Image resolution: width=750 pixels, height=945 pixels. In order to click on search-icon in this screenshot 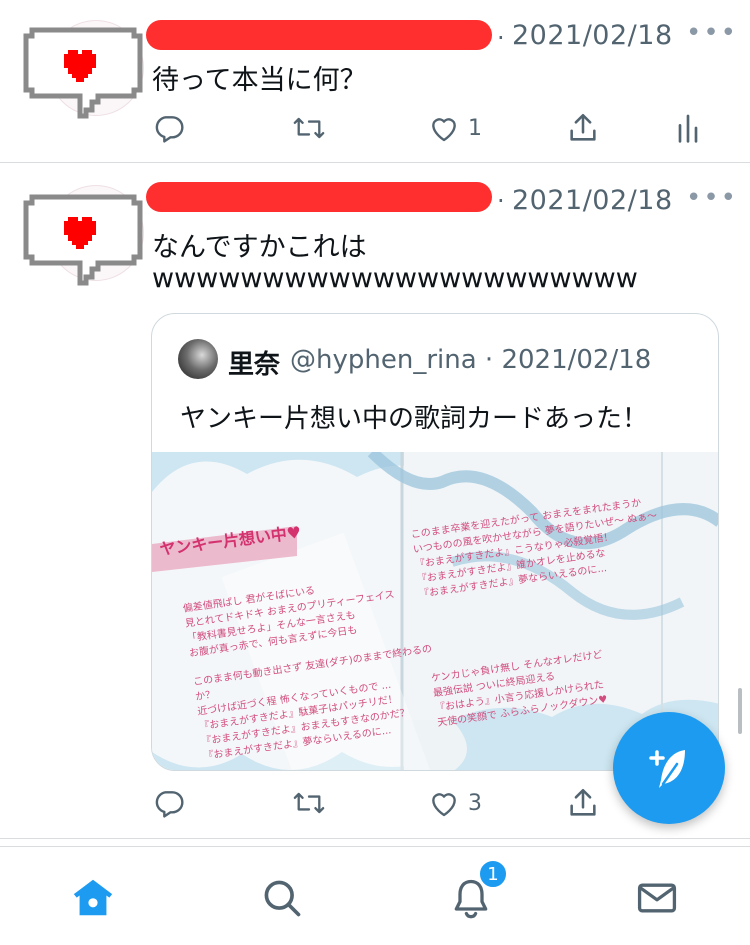, I will do `click(282, 898)`.